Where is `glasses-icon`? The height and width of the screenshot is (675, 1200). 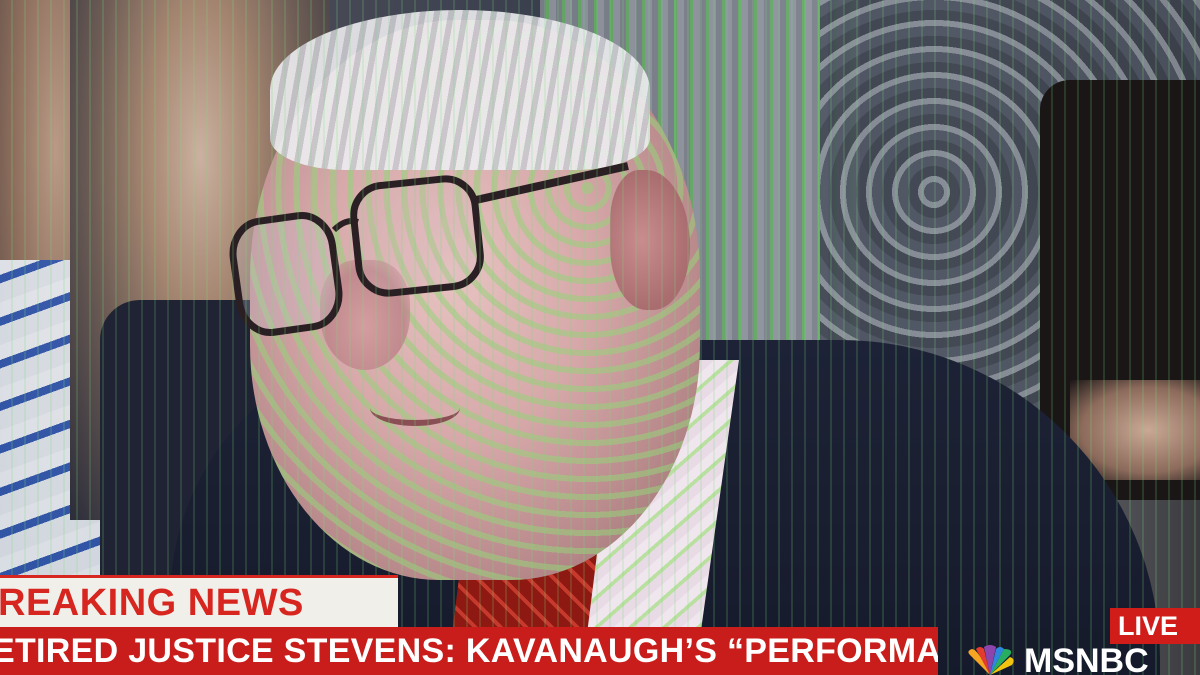 glasses-icon is located at coordinates (438, 250).